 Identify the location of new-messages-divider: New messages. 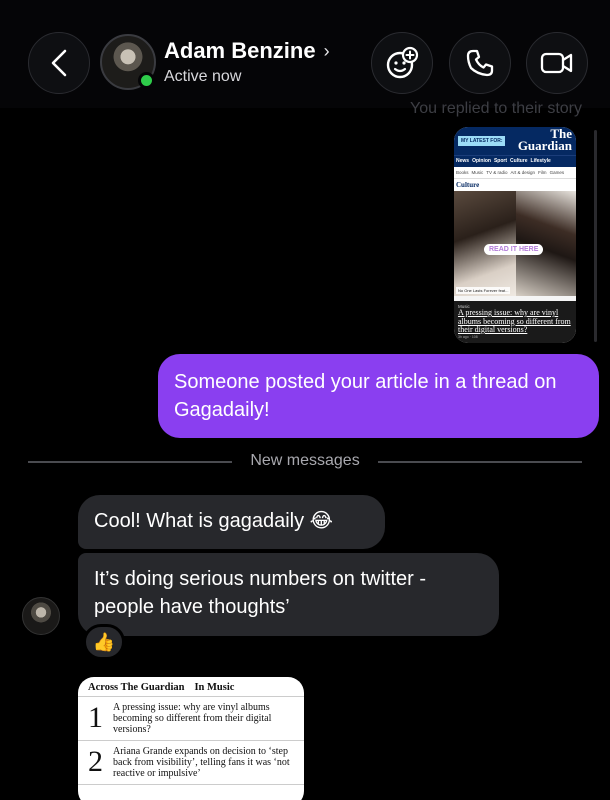
(305, 460).